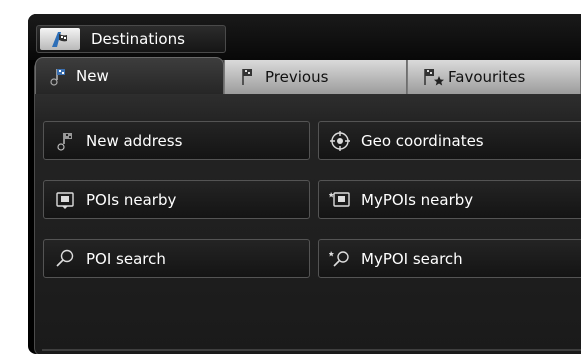  What do you see at coordinates (412, 258) in the screenshot?
I see `mypoi-search-label: MyPOI search` at bounding box center [412, 258].